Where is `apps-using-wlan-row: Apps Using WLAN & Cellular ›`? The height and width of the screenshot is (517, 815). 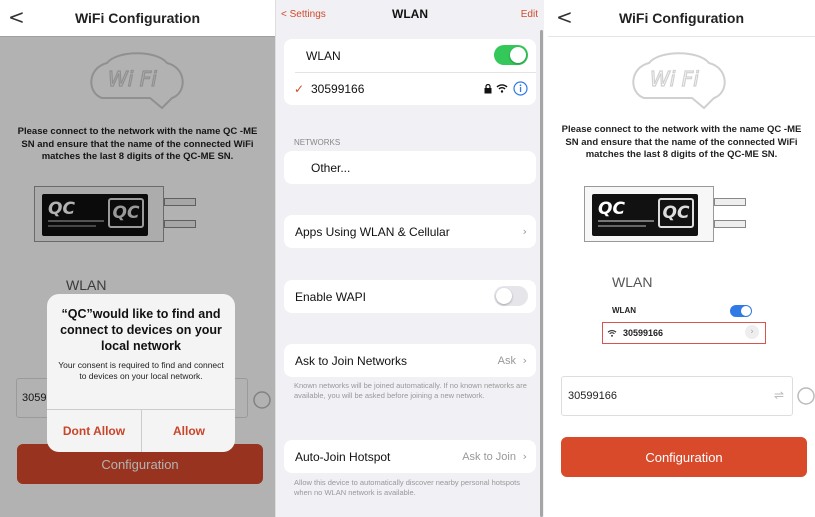
apps-using-wlan-row: Apps Using WLAN & Cellular › is located at coordinates (410, 231).